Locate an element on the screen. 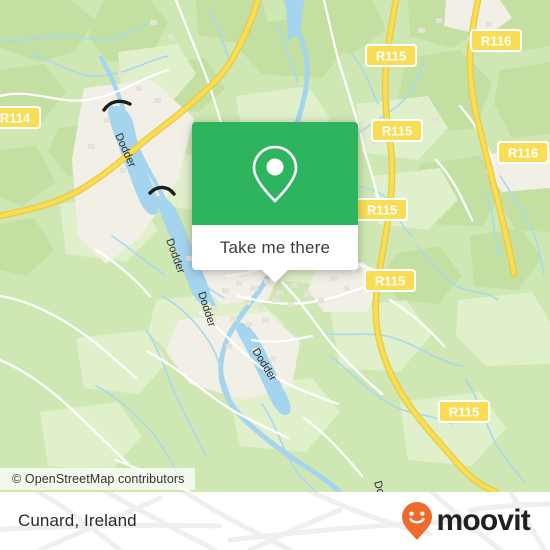 This screenshot has width=550, height=550. moovit-wordmark: moovit is located at coordinates (483, 520).